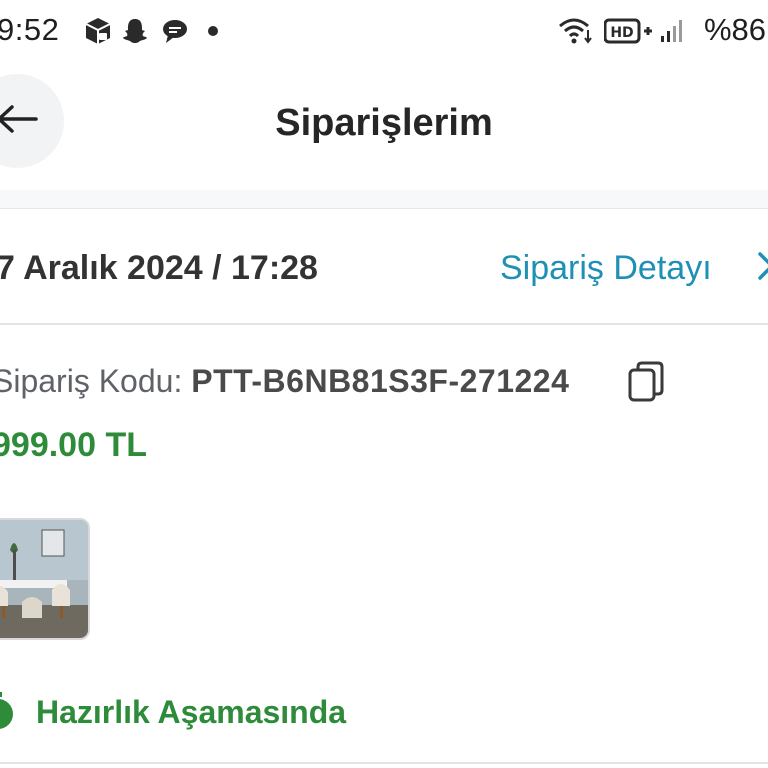 This screenshot has width=768, height=768. I want to click on dining-table-set-image, so click(44, 579).